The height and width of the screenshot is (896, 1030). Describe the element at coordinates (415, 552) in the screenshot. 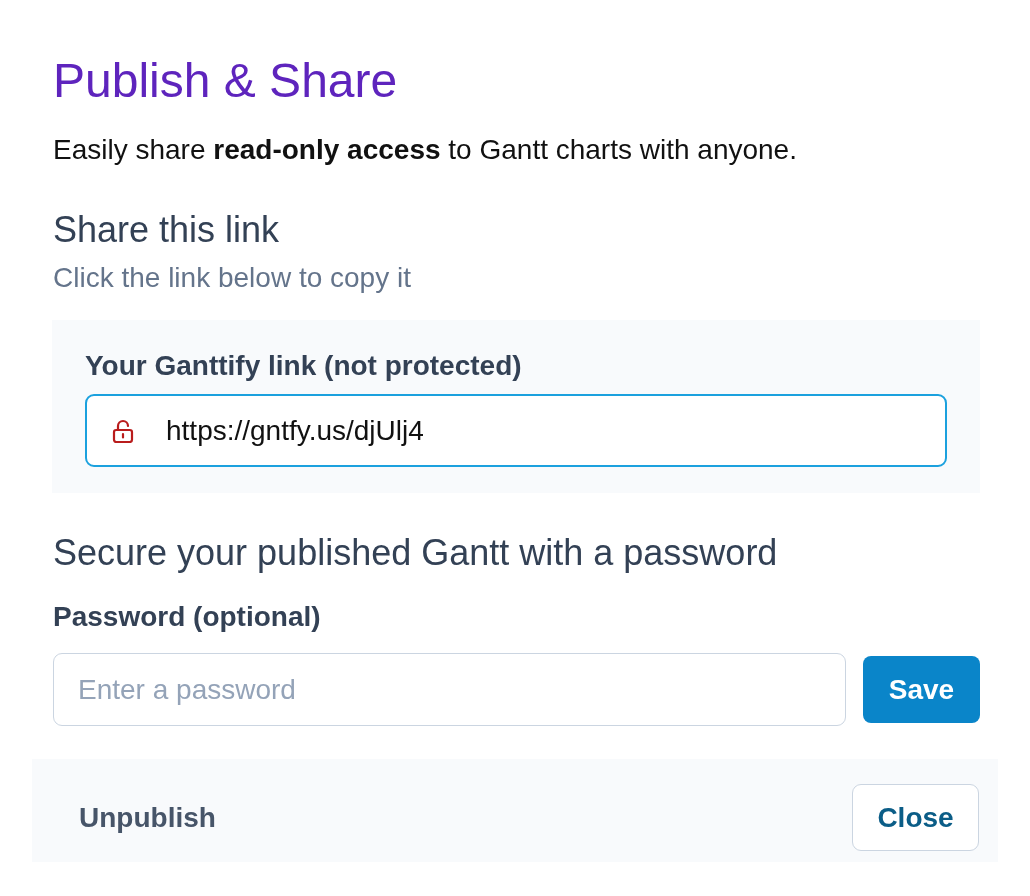

I see `section-heading: Secure your published Gantt with a password` at that location.